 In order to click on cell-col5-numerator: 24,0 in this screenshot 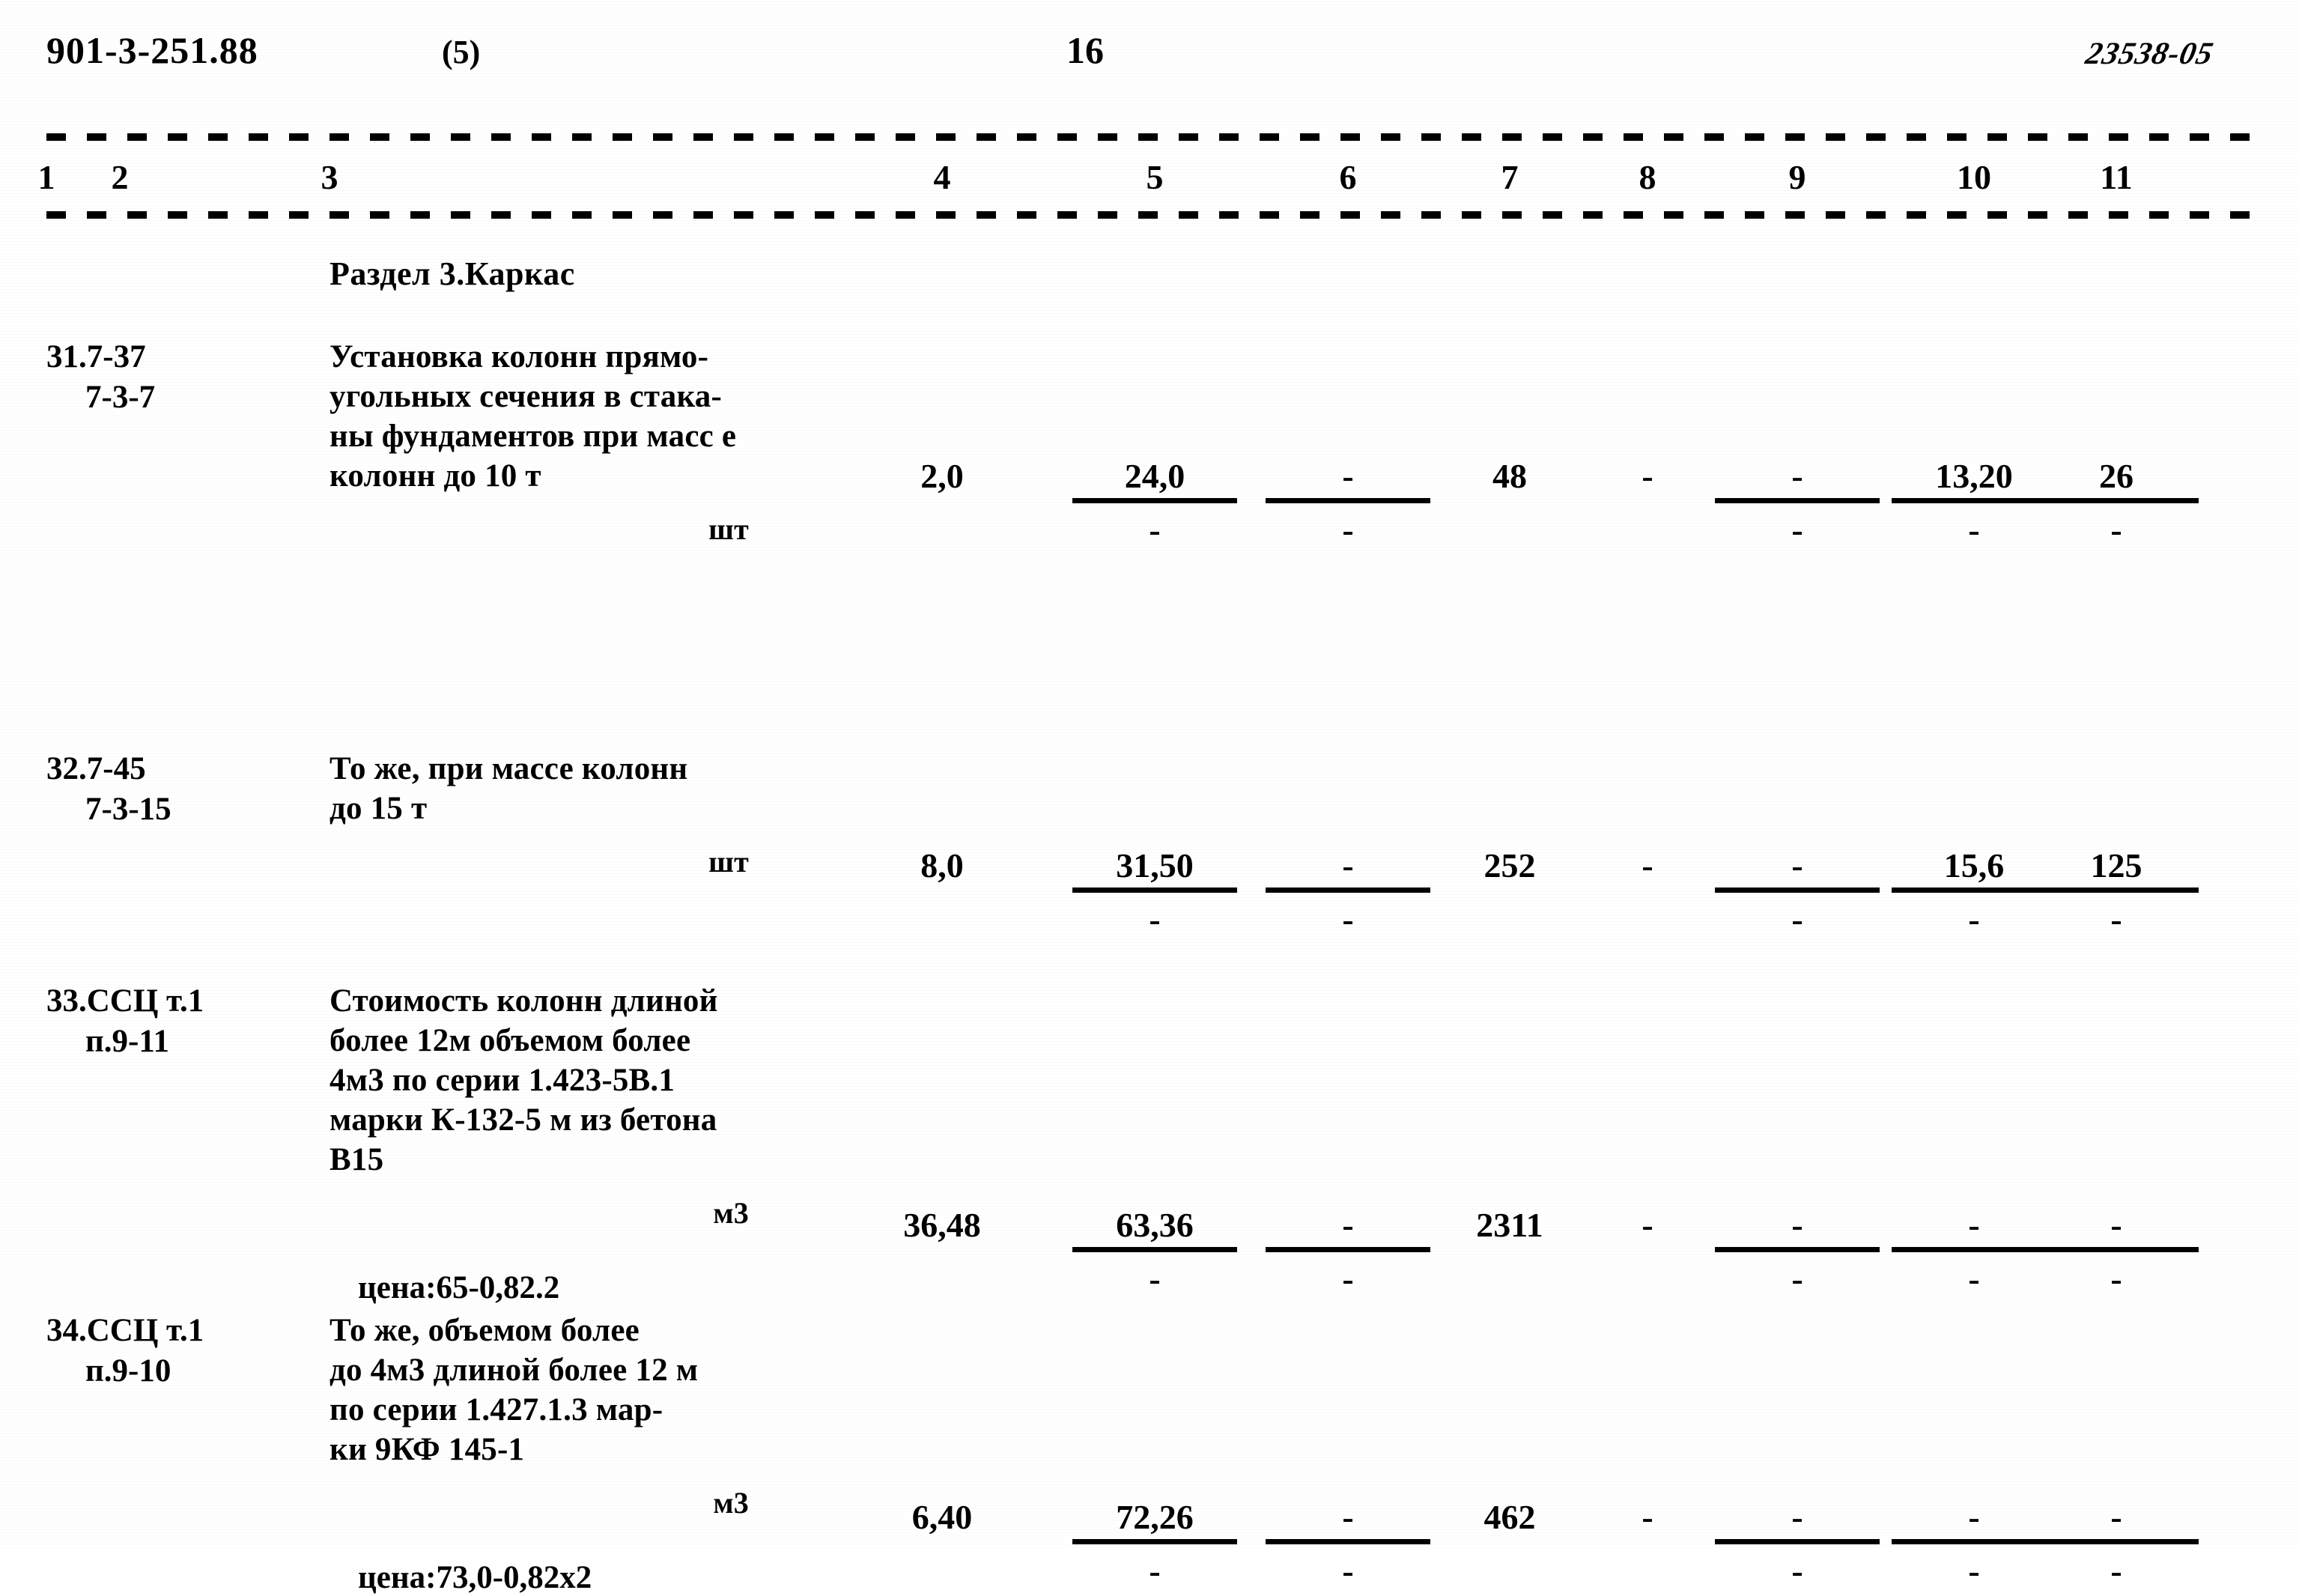, I will do `click(1154, 480)`.